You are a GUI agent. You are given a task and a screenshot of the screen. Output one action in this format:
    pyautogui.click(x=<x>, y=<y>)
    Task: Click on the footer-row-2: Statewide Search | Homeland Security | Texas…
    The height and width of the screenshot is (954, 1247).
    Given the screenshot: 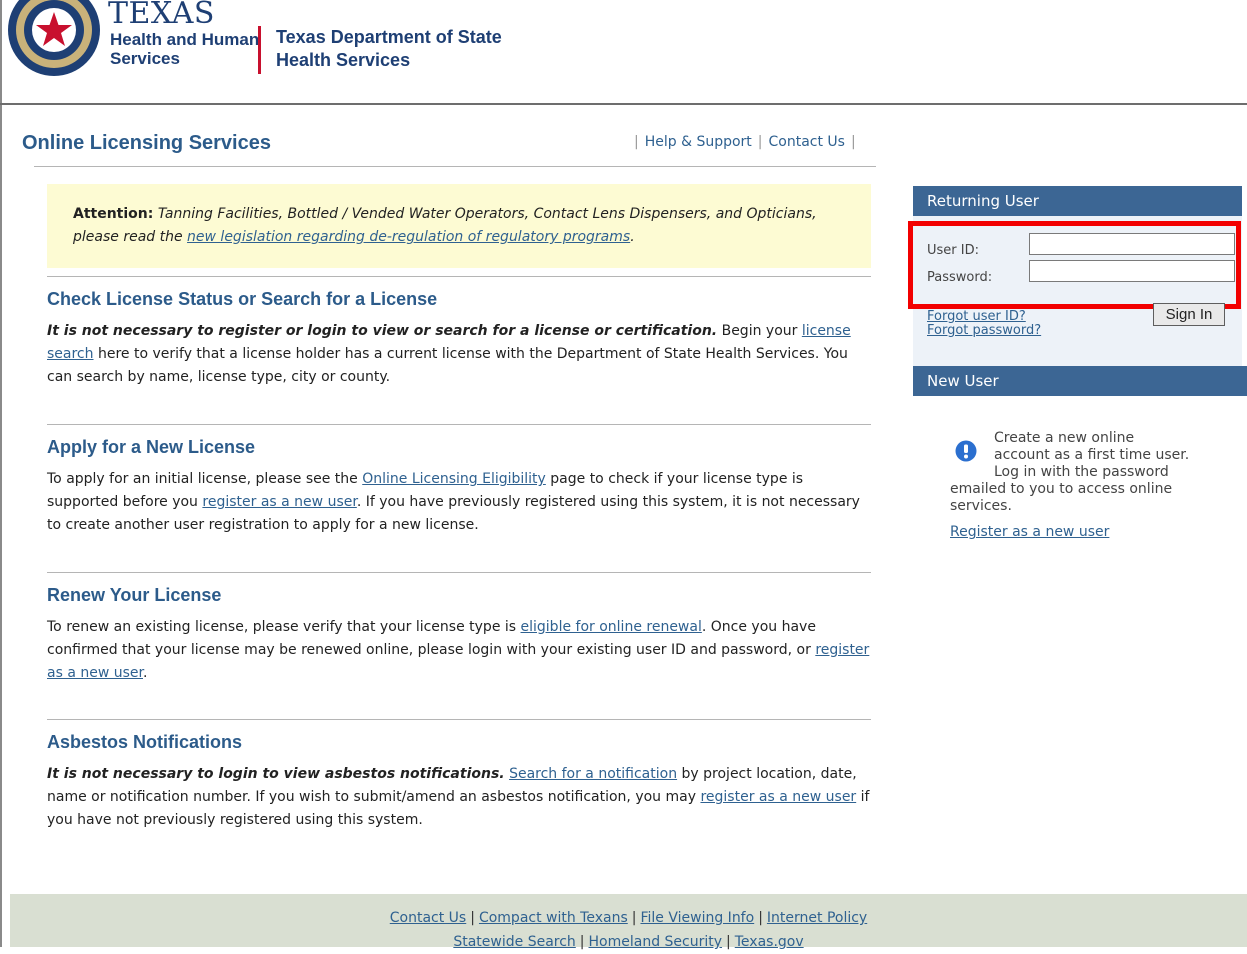 What is the action you would take?
    pyautogui.click(x=628, y=942)
    